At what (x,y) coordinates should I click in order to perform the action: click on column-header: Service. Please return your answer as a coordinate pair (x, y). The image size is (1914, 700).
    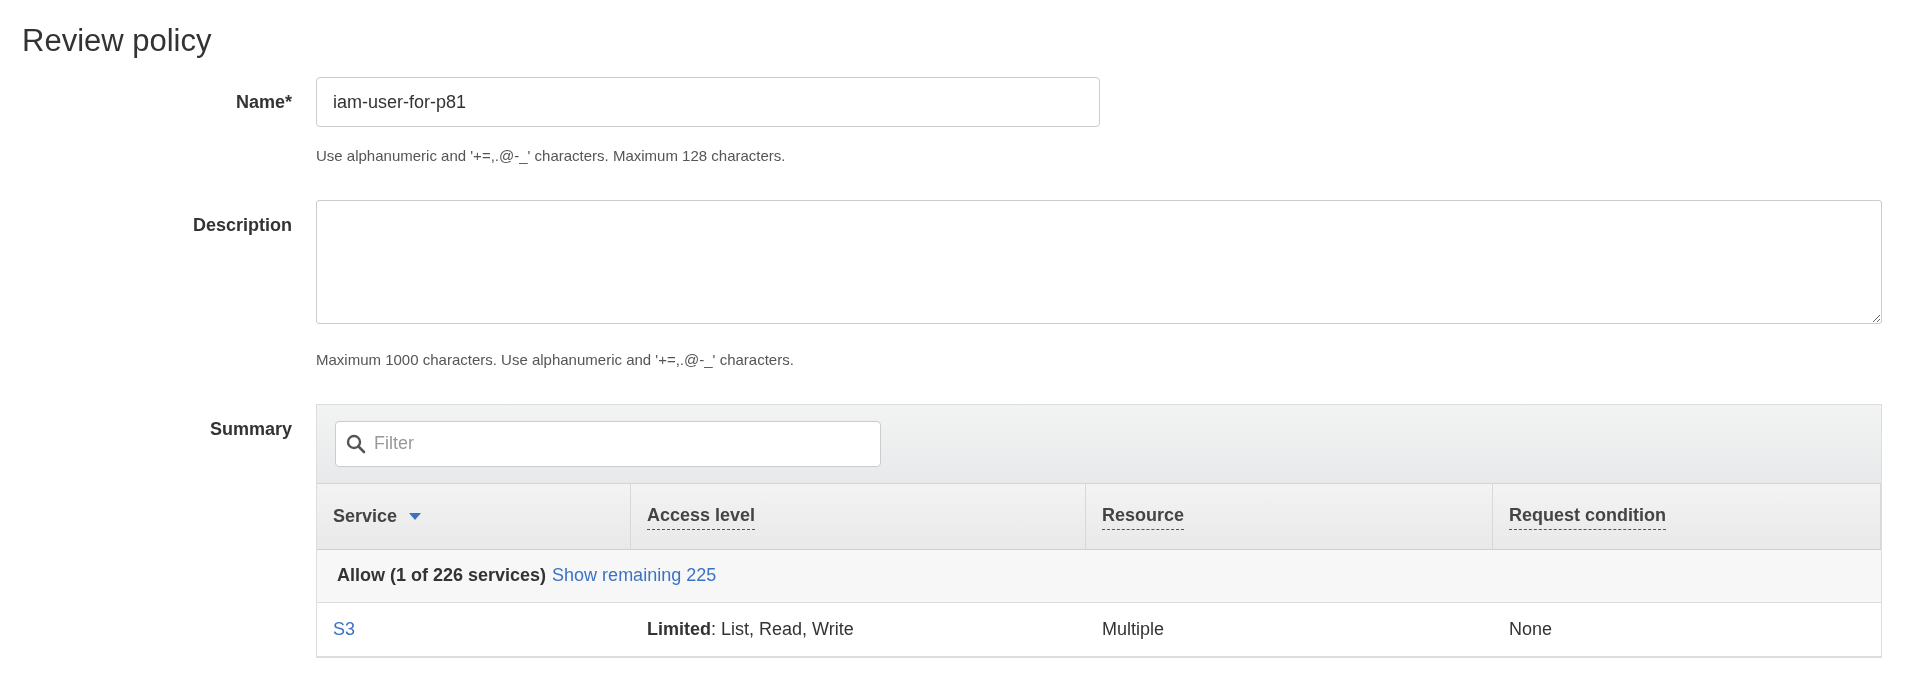
    Looking at the image, I should click on (474, 516).